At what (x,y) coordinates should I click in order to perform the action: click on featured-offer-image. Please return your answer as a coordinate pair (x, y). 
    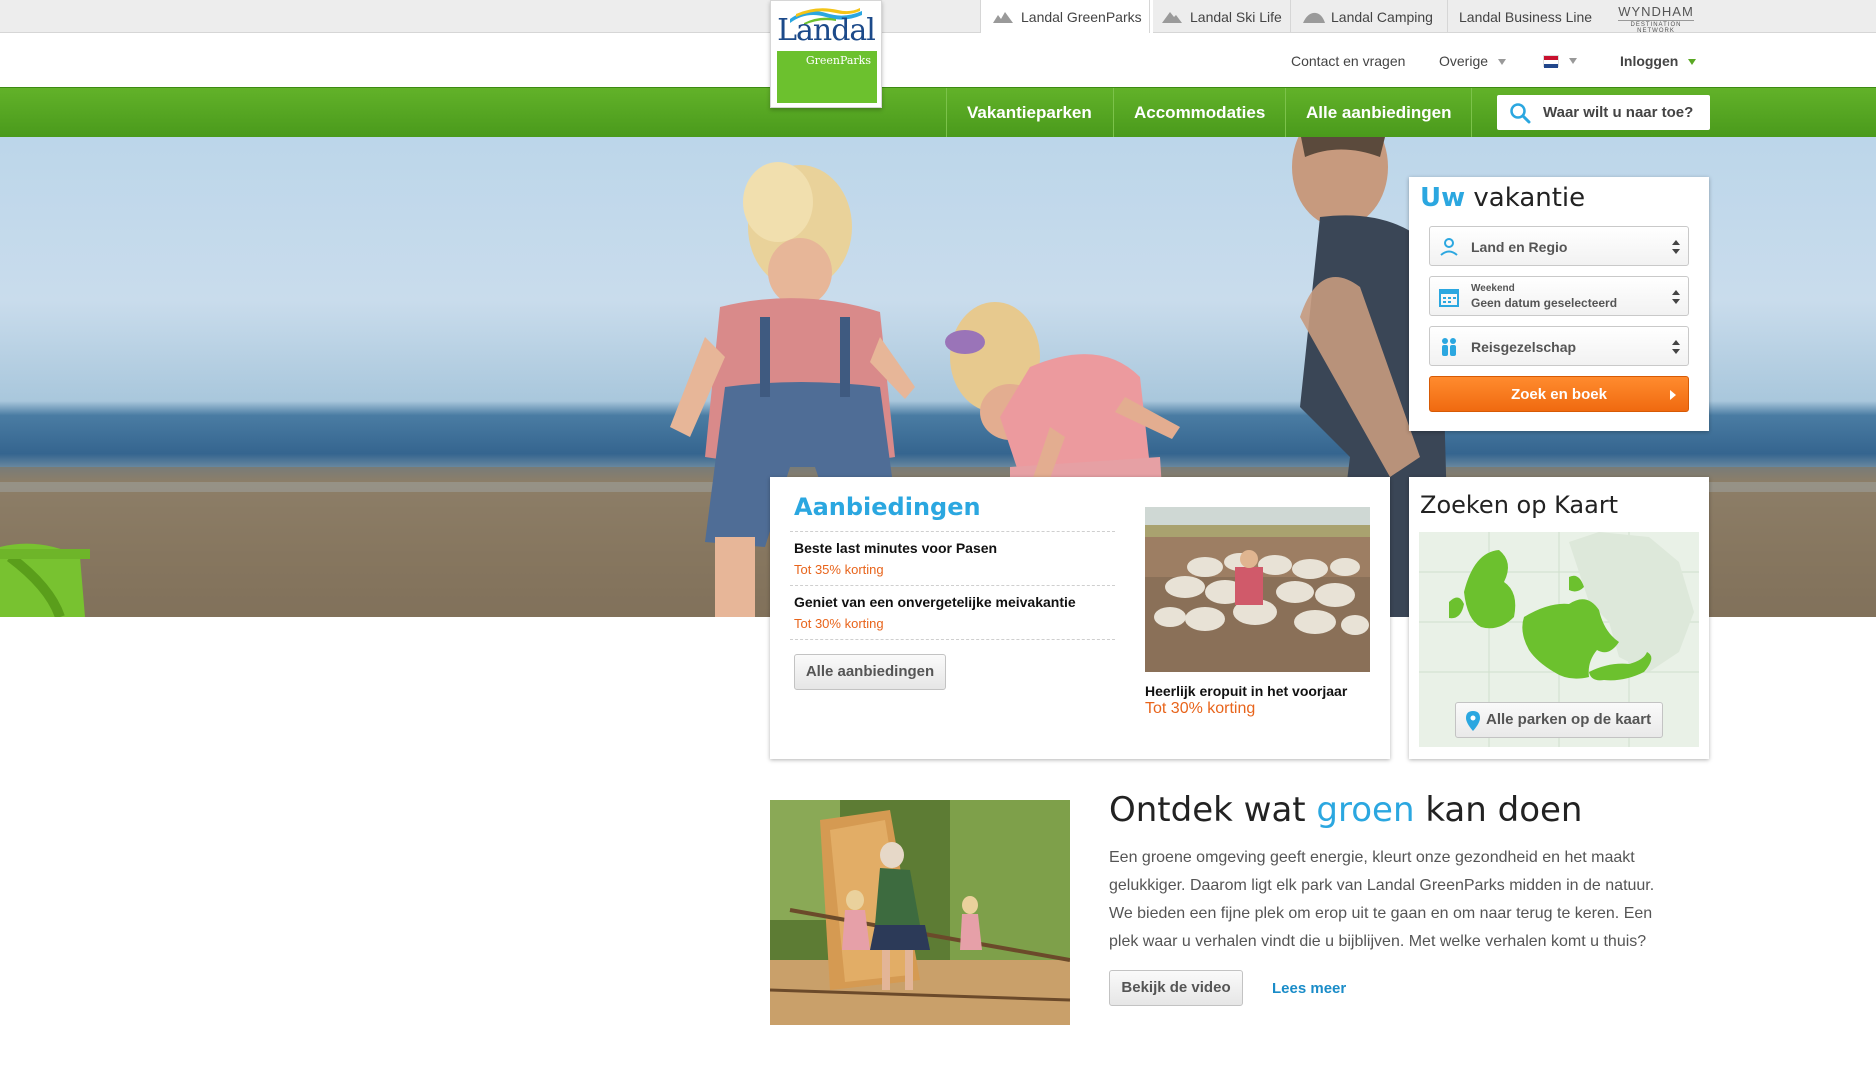
    Looking at the image, I should click on (1257, 589).